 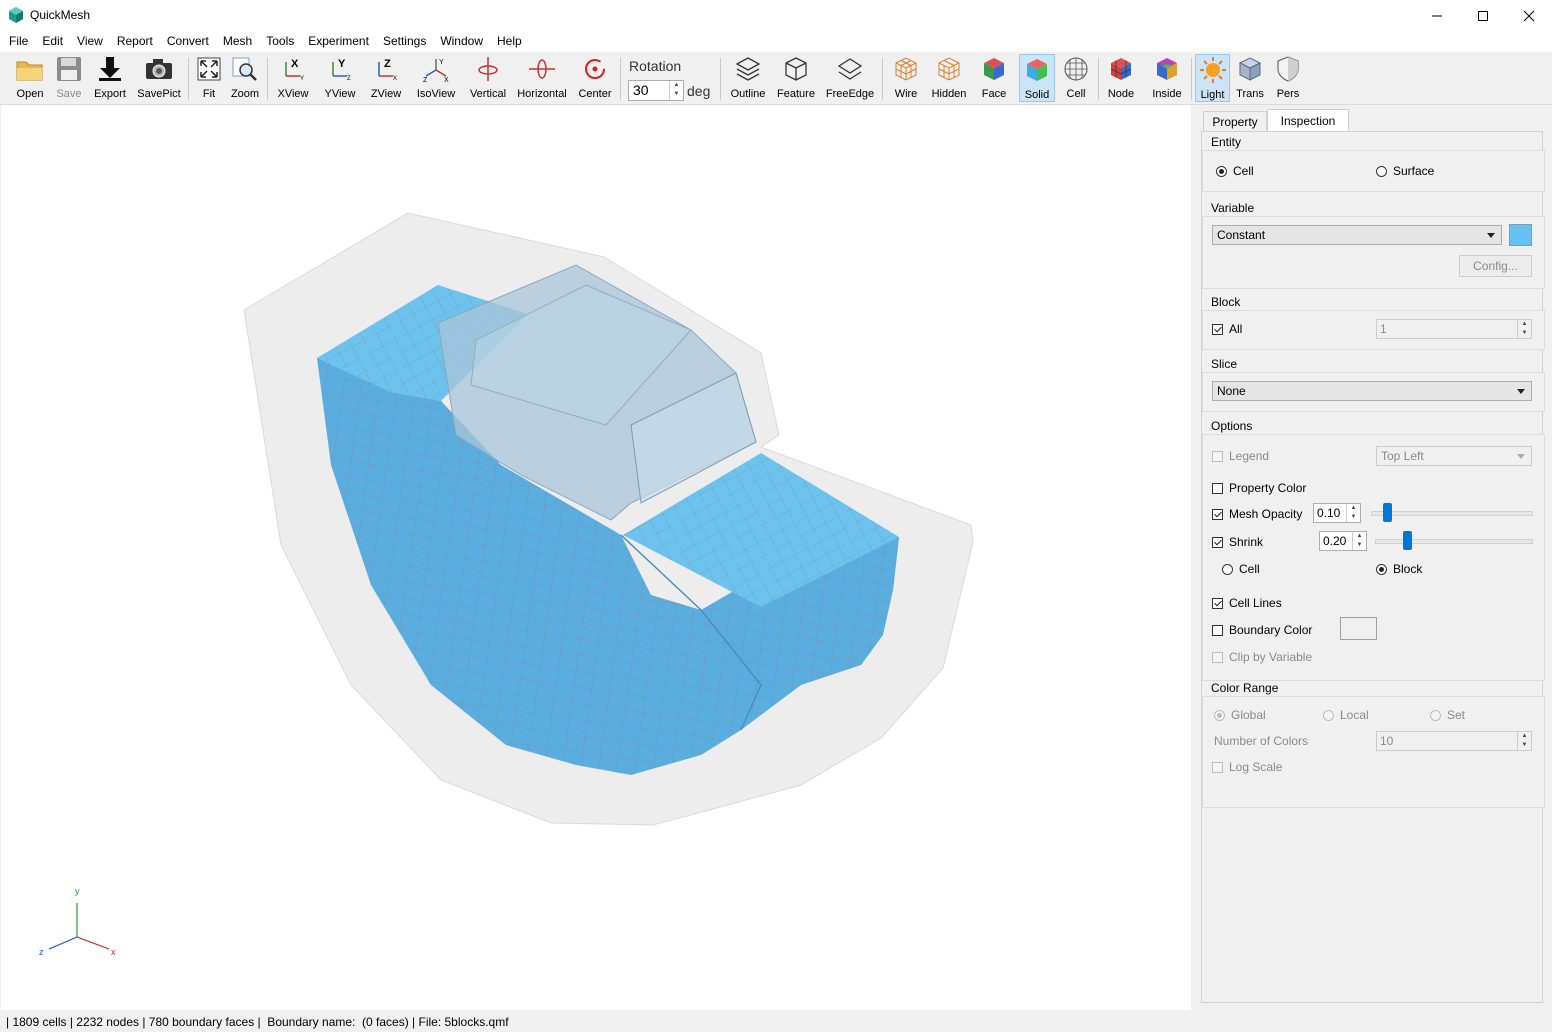 I want to click on window-title: QuickMesh, so click(x=60, y=15).